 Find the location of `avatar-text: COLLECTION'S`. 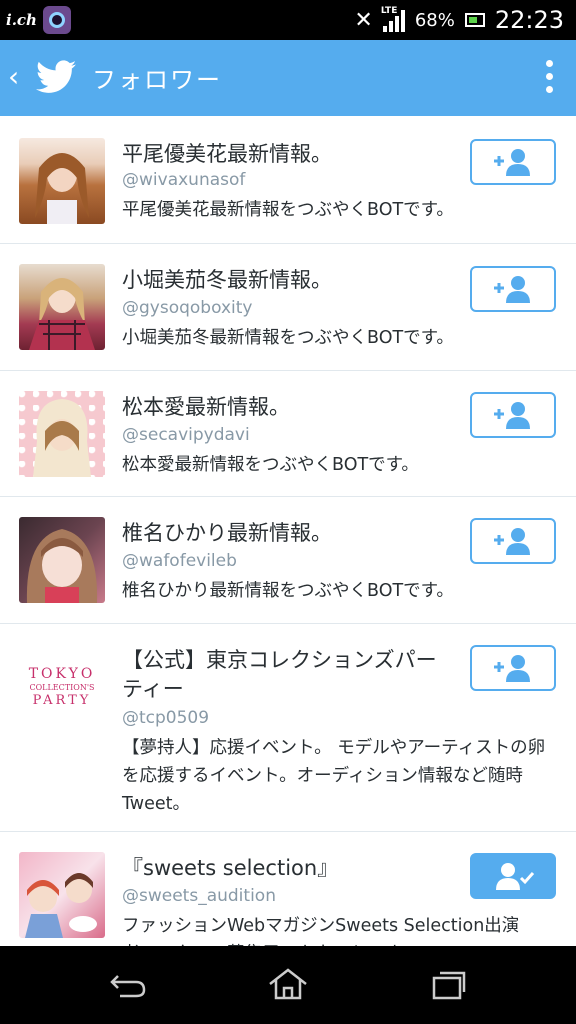

avatar-text: COLLECTION'S is located at coordinates (62, 687).